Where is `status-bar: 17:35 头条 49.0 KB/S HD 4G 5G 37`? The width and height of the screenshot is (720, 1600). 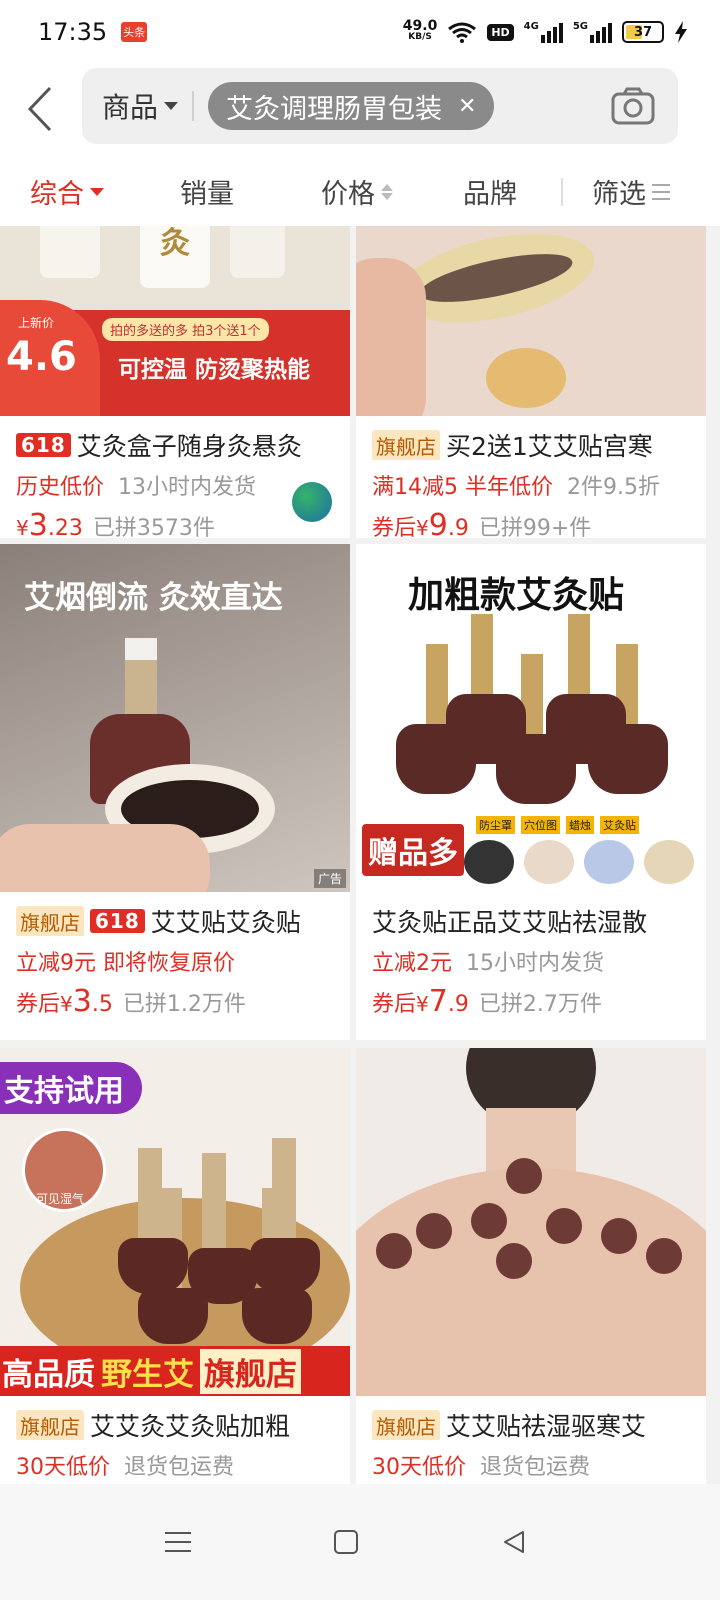 status-bar: 17:35 头条 49.0 KB/S HD 4G 5G 37 is located at coordinates (360, 32).